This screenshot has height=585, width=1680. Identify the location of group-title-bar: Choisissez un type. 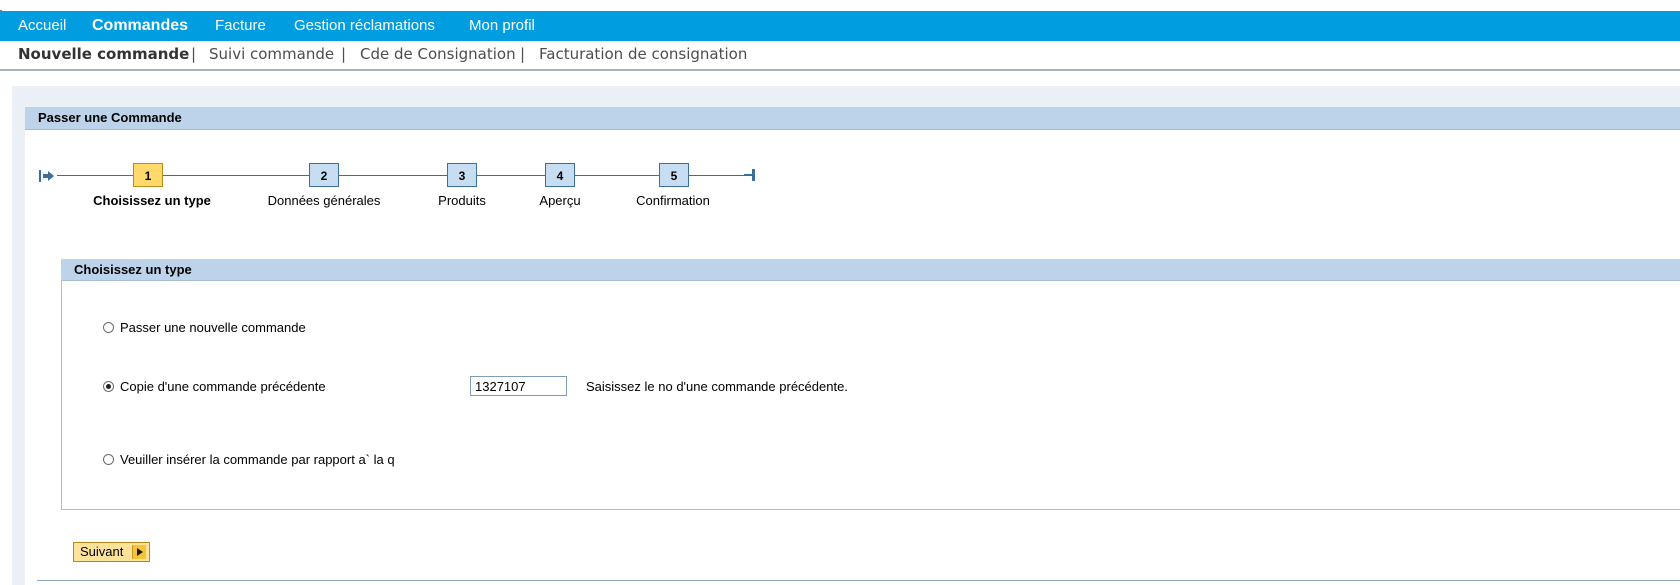
(870, 270).